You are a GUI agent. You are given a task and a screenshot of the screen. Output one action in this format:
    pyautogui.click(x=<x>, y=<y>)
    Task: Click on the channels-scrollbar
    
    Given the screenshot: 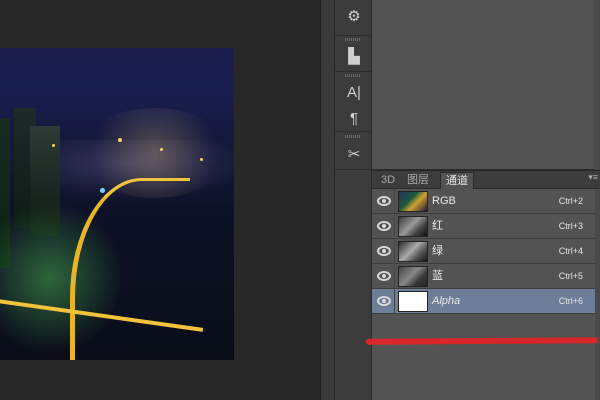 What is the action you would take?
    pyautogui.click(x=597, y=294)
    